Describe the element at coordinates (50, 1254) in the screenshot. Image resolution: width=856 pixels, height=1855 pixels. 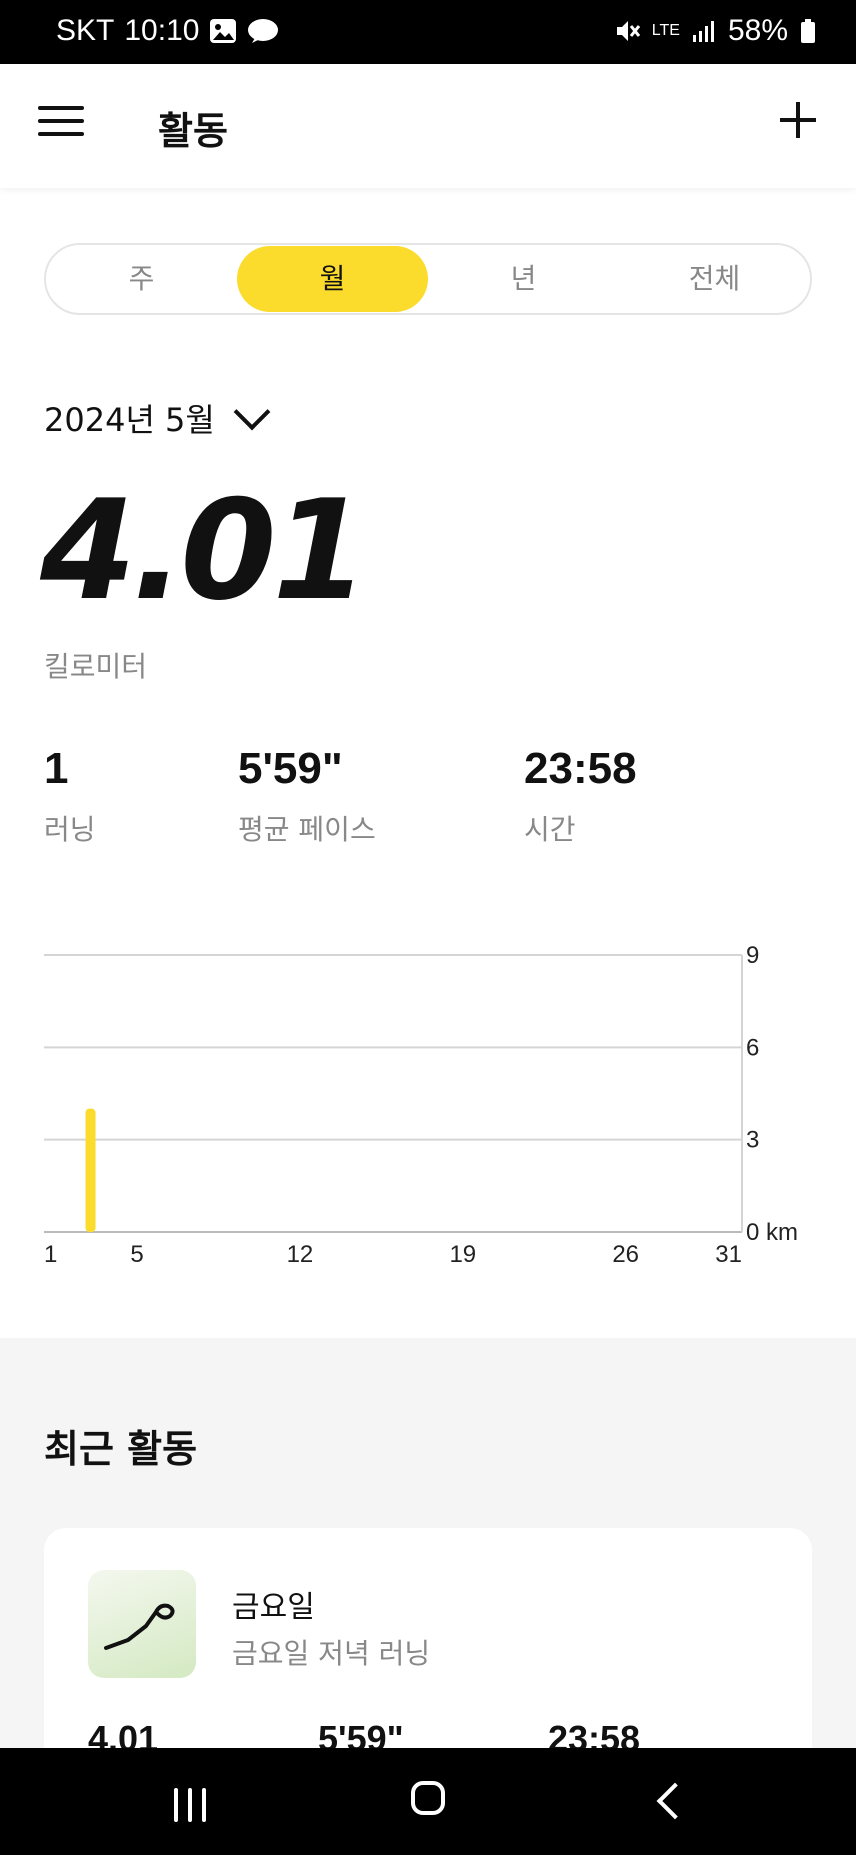
I see `x-tick-label: 1` at that location.